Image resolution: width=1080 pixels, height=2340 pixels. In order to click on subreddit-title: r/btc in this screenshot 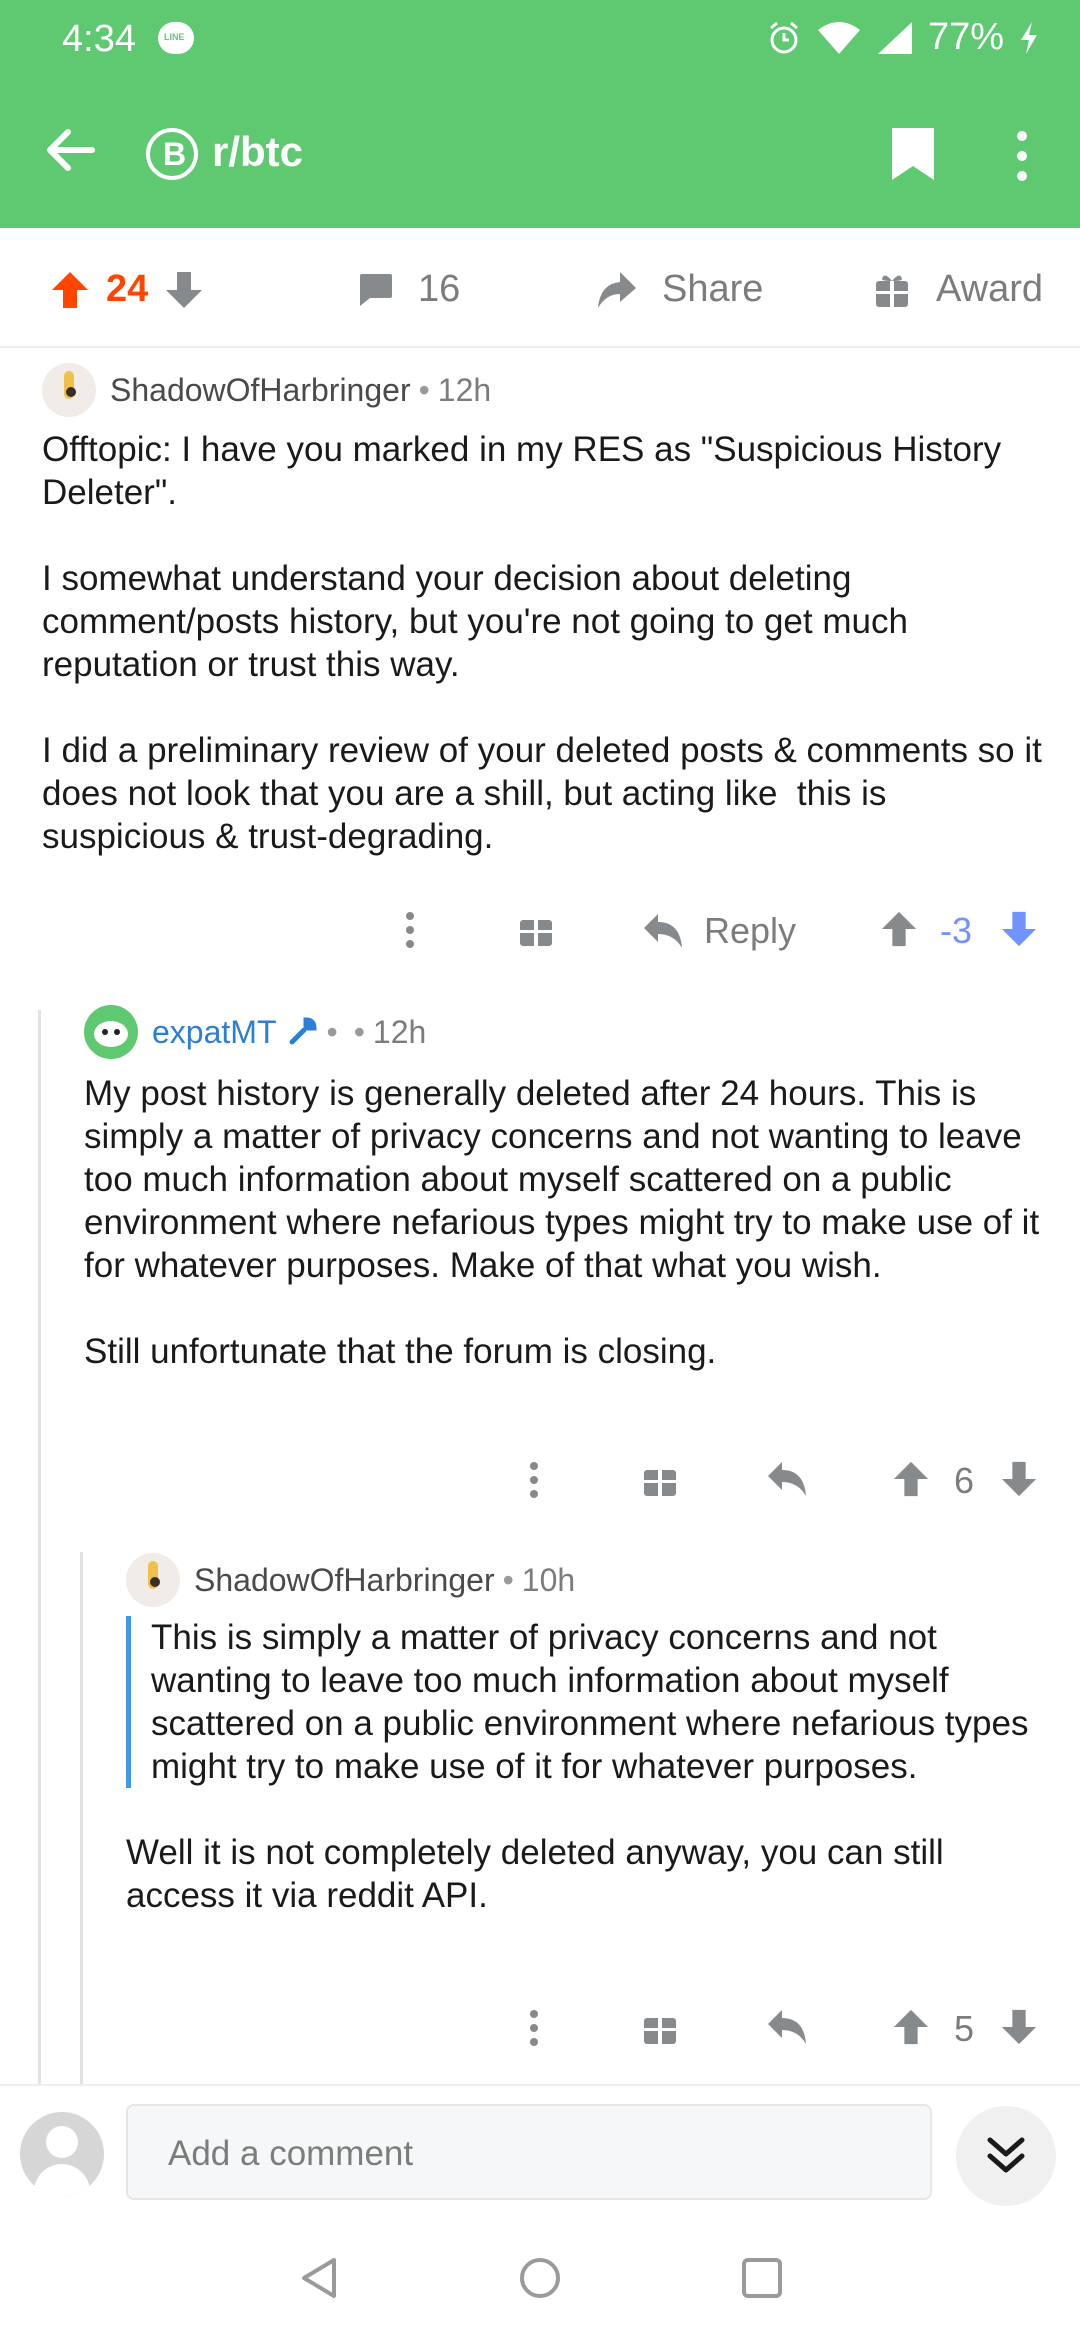, I will do `click(257, 152)`.